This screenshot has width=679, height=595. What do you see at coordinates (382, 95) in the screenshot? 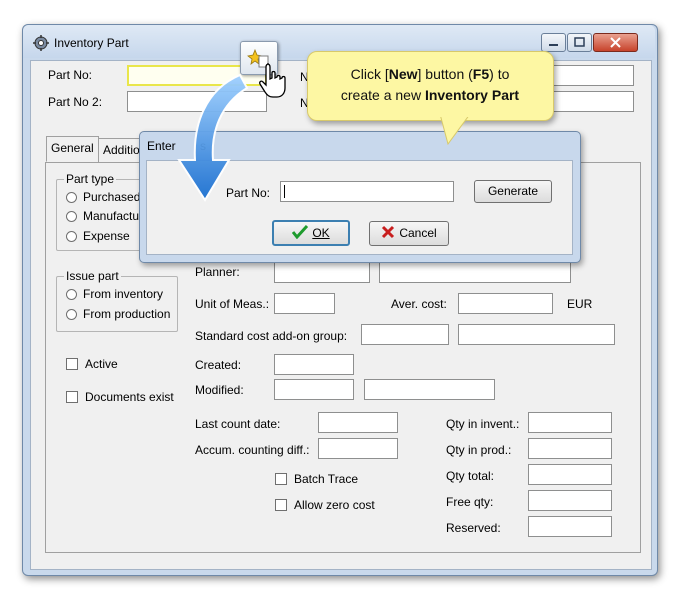
I see `callout-line2-pre: create a new` at bounding box center [382, 95].